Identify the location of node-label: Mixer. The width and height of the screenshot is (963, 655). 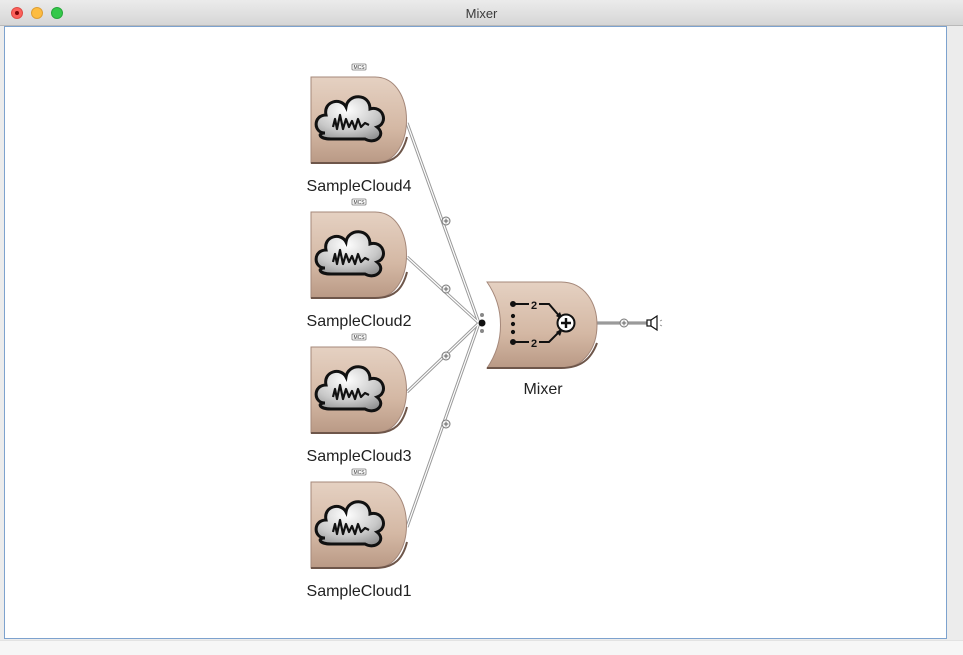
(543, 389).